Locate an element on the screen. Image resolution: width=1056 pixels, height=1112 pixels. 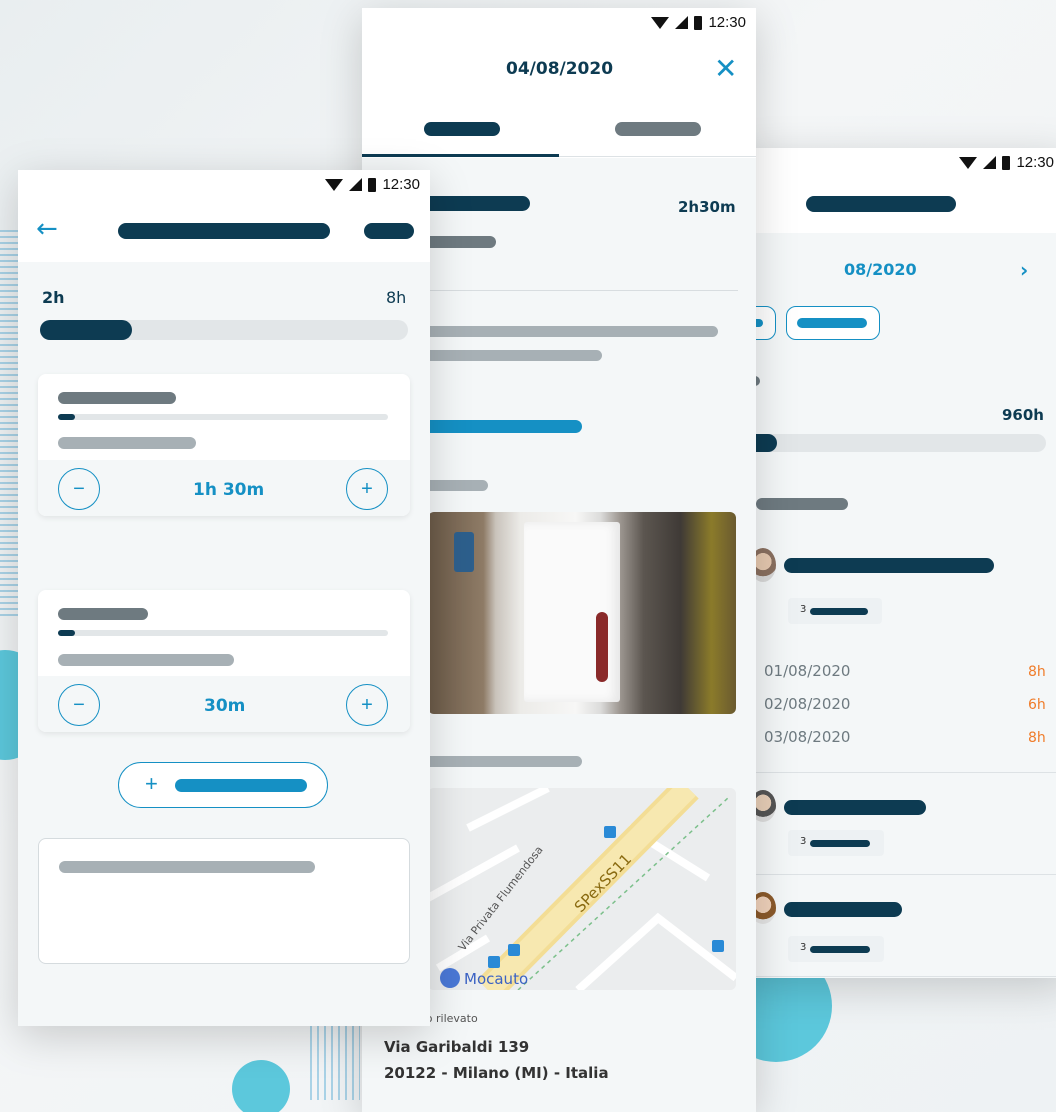
activity-subtitle is located at coordinates (459, 242).